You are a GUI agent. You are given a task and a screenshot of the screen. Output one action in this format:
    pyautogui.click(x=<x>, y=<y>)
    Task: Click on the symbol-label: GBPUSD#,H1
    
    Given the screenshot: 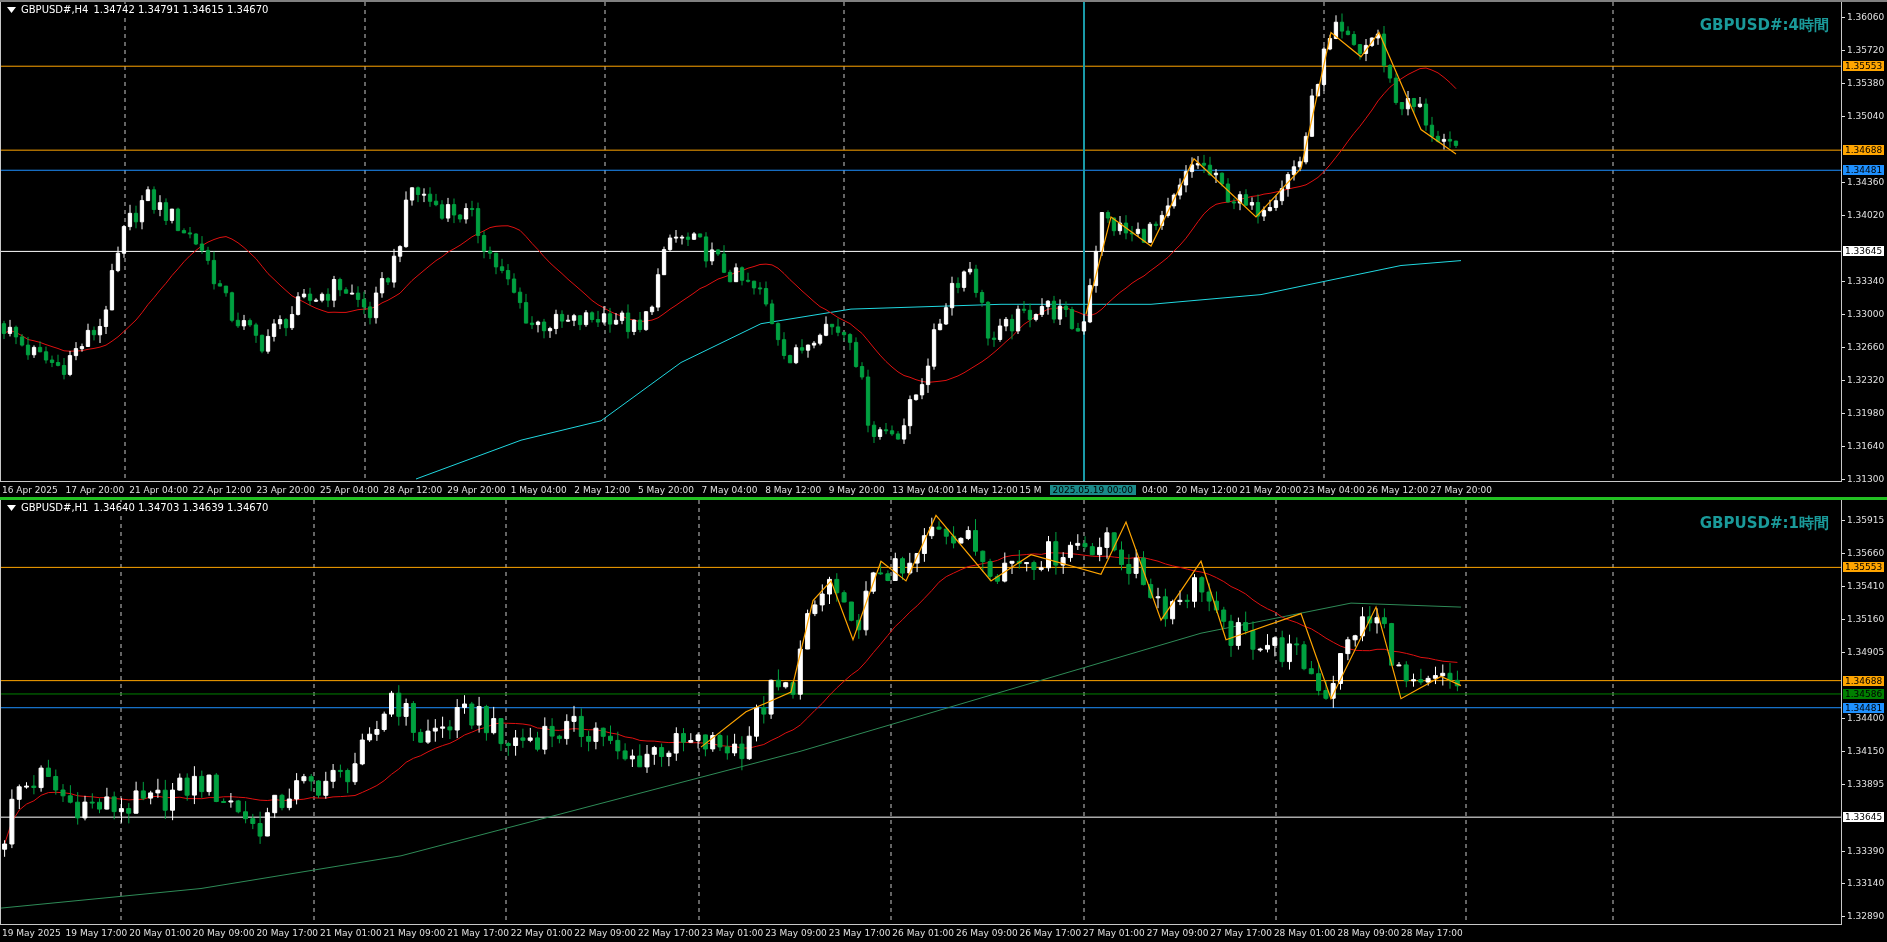 What is the action you would take?
    pyautogui.click(x=55, y=507)
    